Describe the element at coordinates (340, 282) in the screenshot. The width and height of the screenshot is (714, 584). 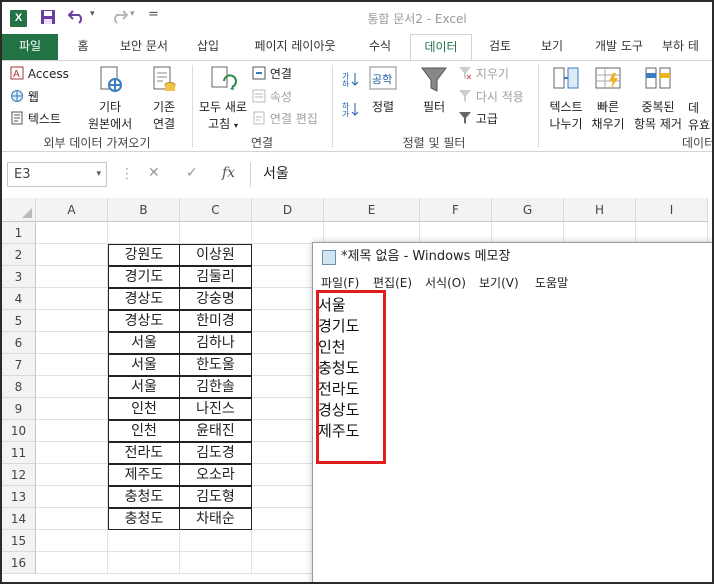
I see `menu-file: 파일(F)` at that location.